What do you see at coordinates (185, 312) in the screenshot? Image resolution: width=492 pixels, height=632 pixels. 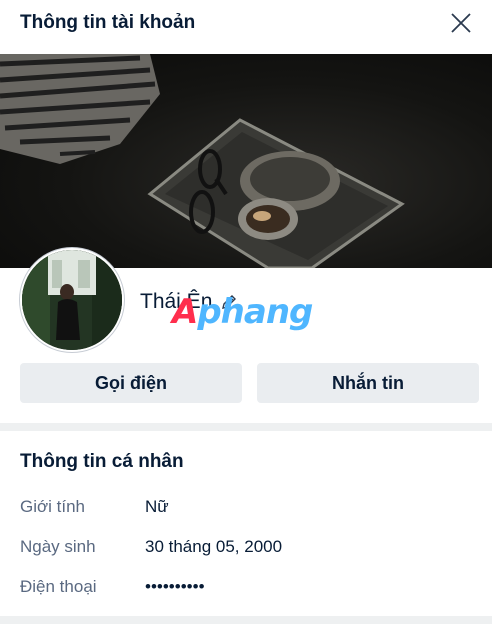 I see `watermark-first-letter: A` at bounding box center [185, 312].